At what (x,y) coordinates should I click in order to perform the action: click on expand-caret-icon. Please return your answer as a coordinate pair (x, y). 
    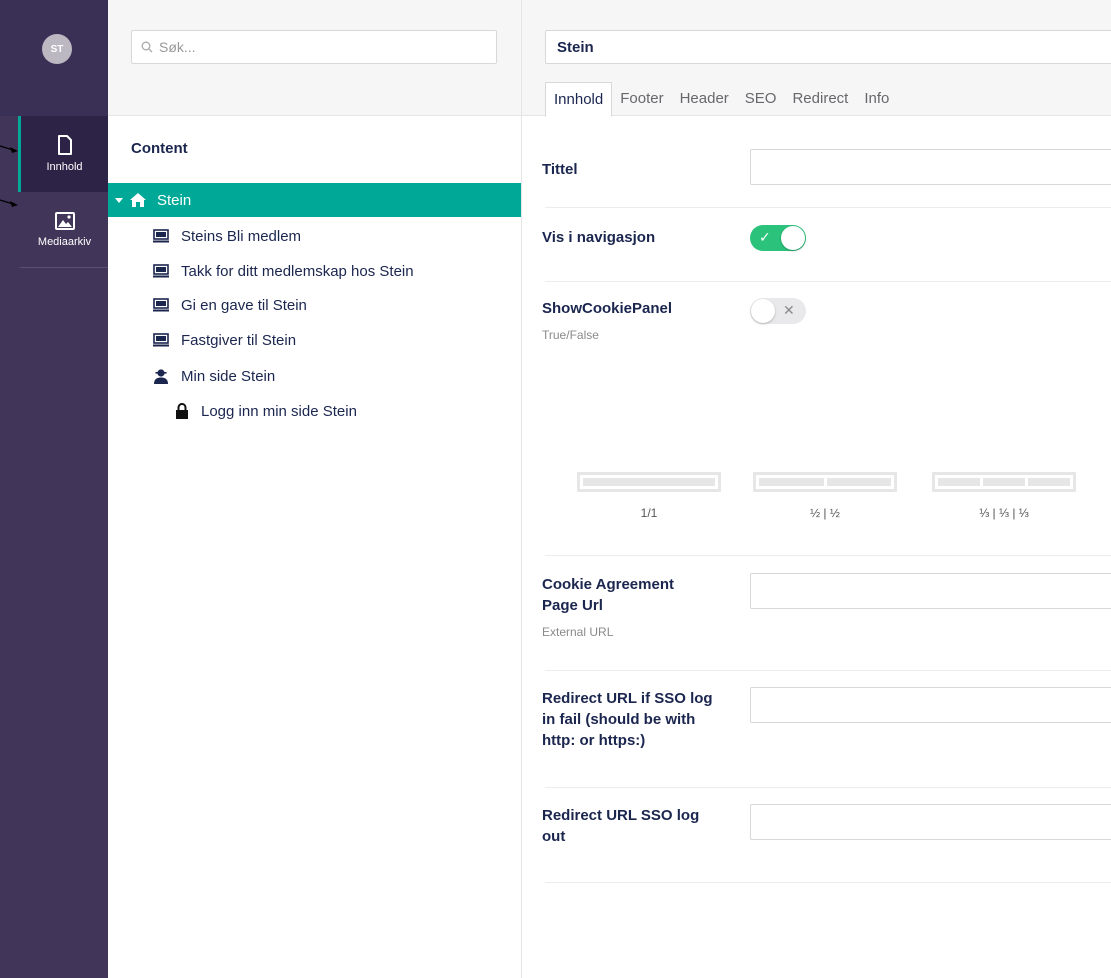
    Looking at the image, I should click on (119, 200).